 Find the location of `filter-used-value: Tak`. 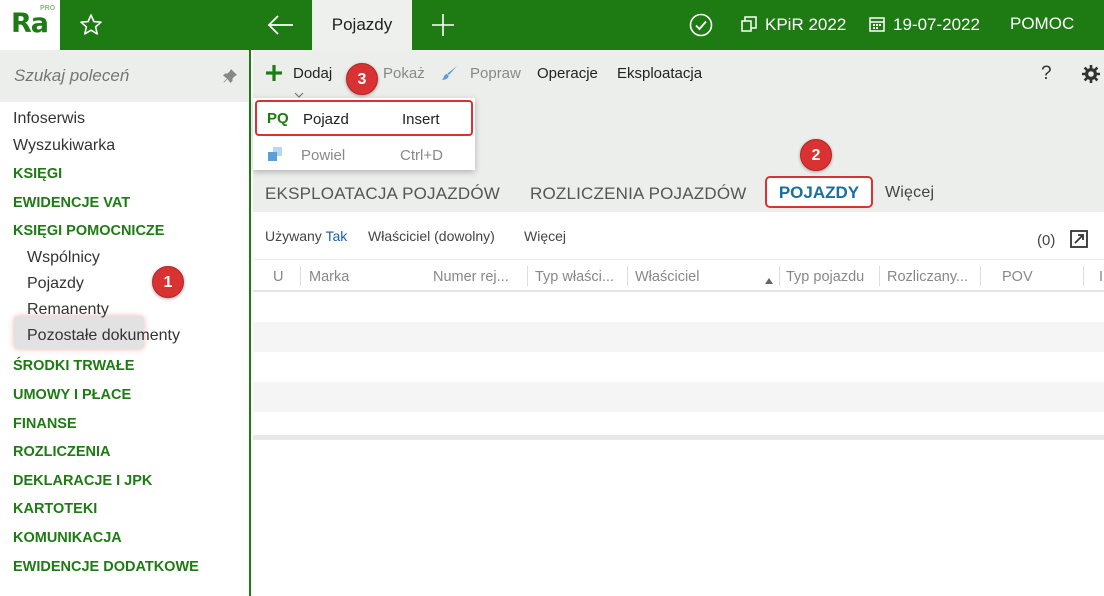

filter-used-value: Tak is located at coordinates (336, 236).